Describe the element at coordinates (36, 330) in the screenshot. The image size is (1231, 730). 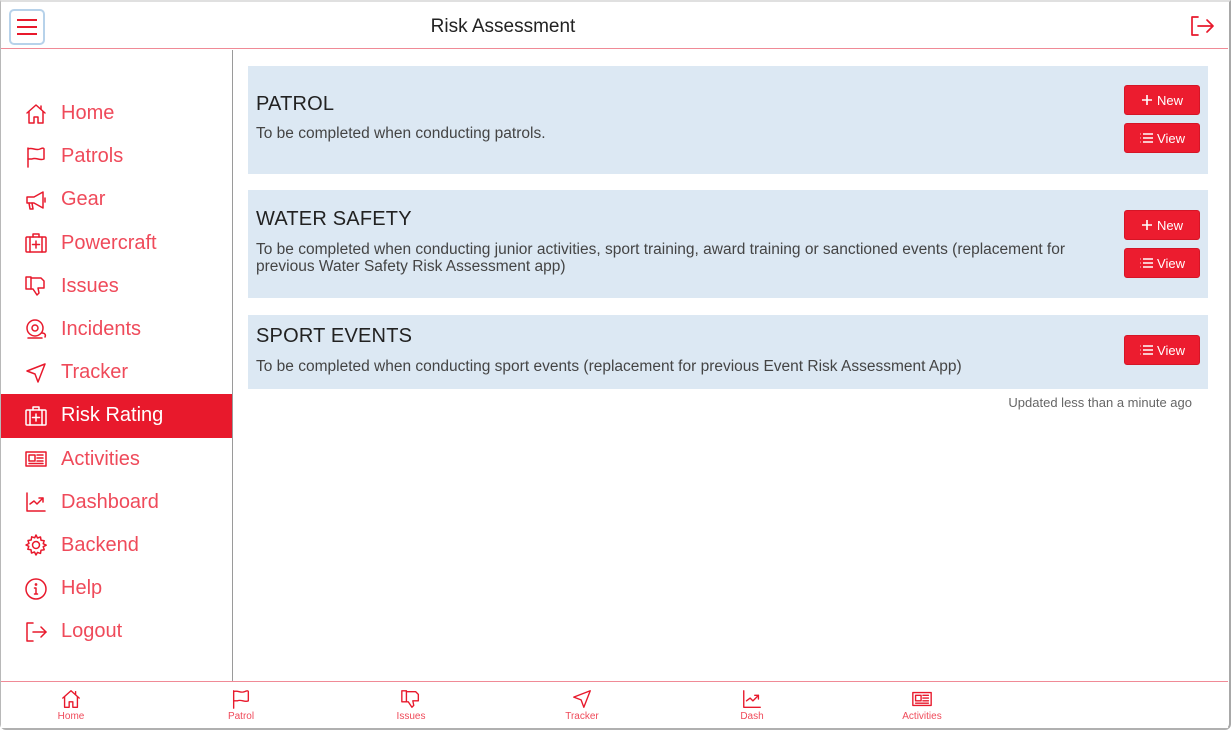
I see `alarm-bell-icon` at that location.